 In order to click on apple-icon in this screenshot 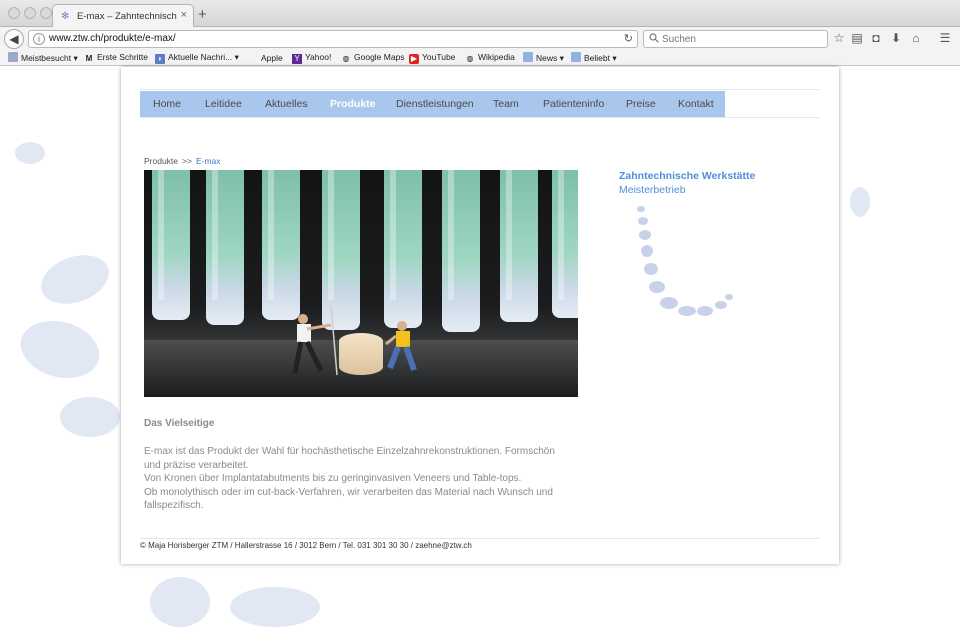, I will do `click(253, 57)`.